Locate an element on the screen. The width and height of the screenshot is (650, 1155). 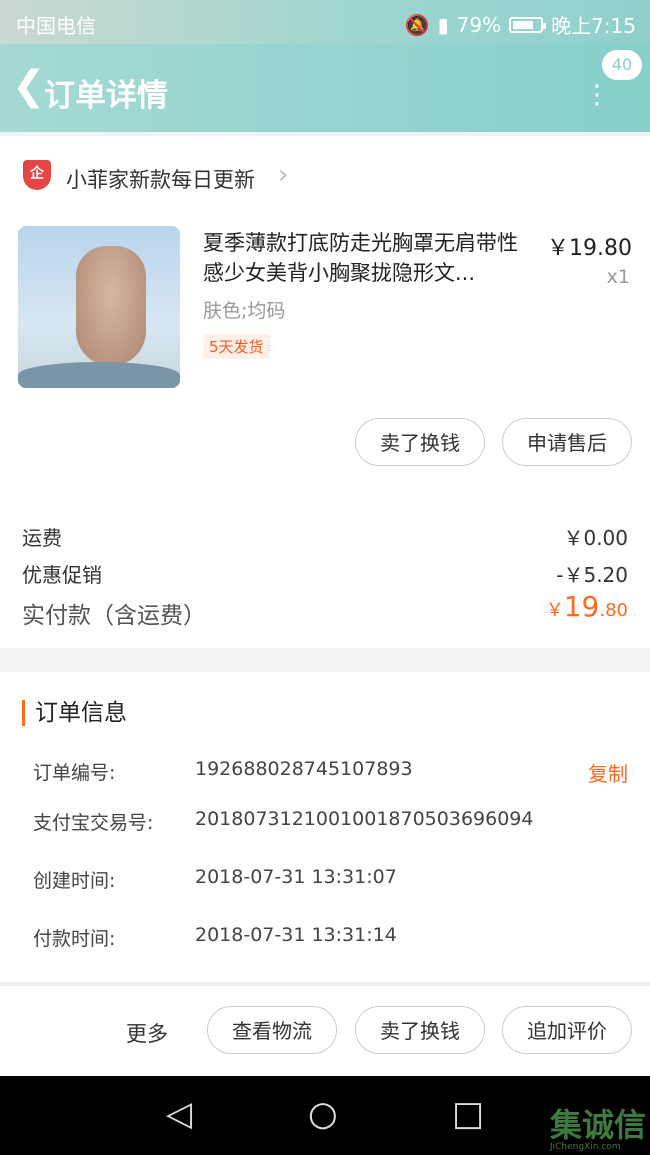
created-label: 创建时间: is located at coordinates (74, 881).